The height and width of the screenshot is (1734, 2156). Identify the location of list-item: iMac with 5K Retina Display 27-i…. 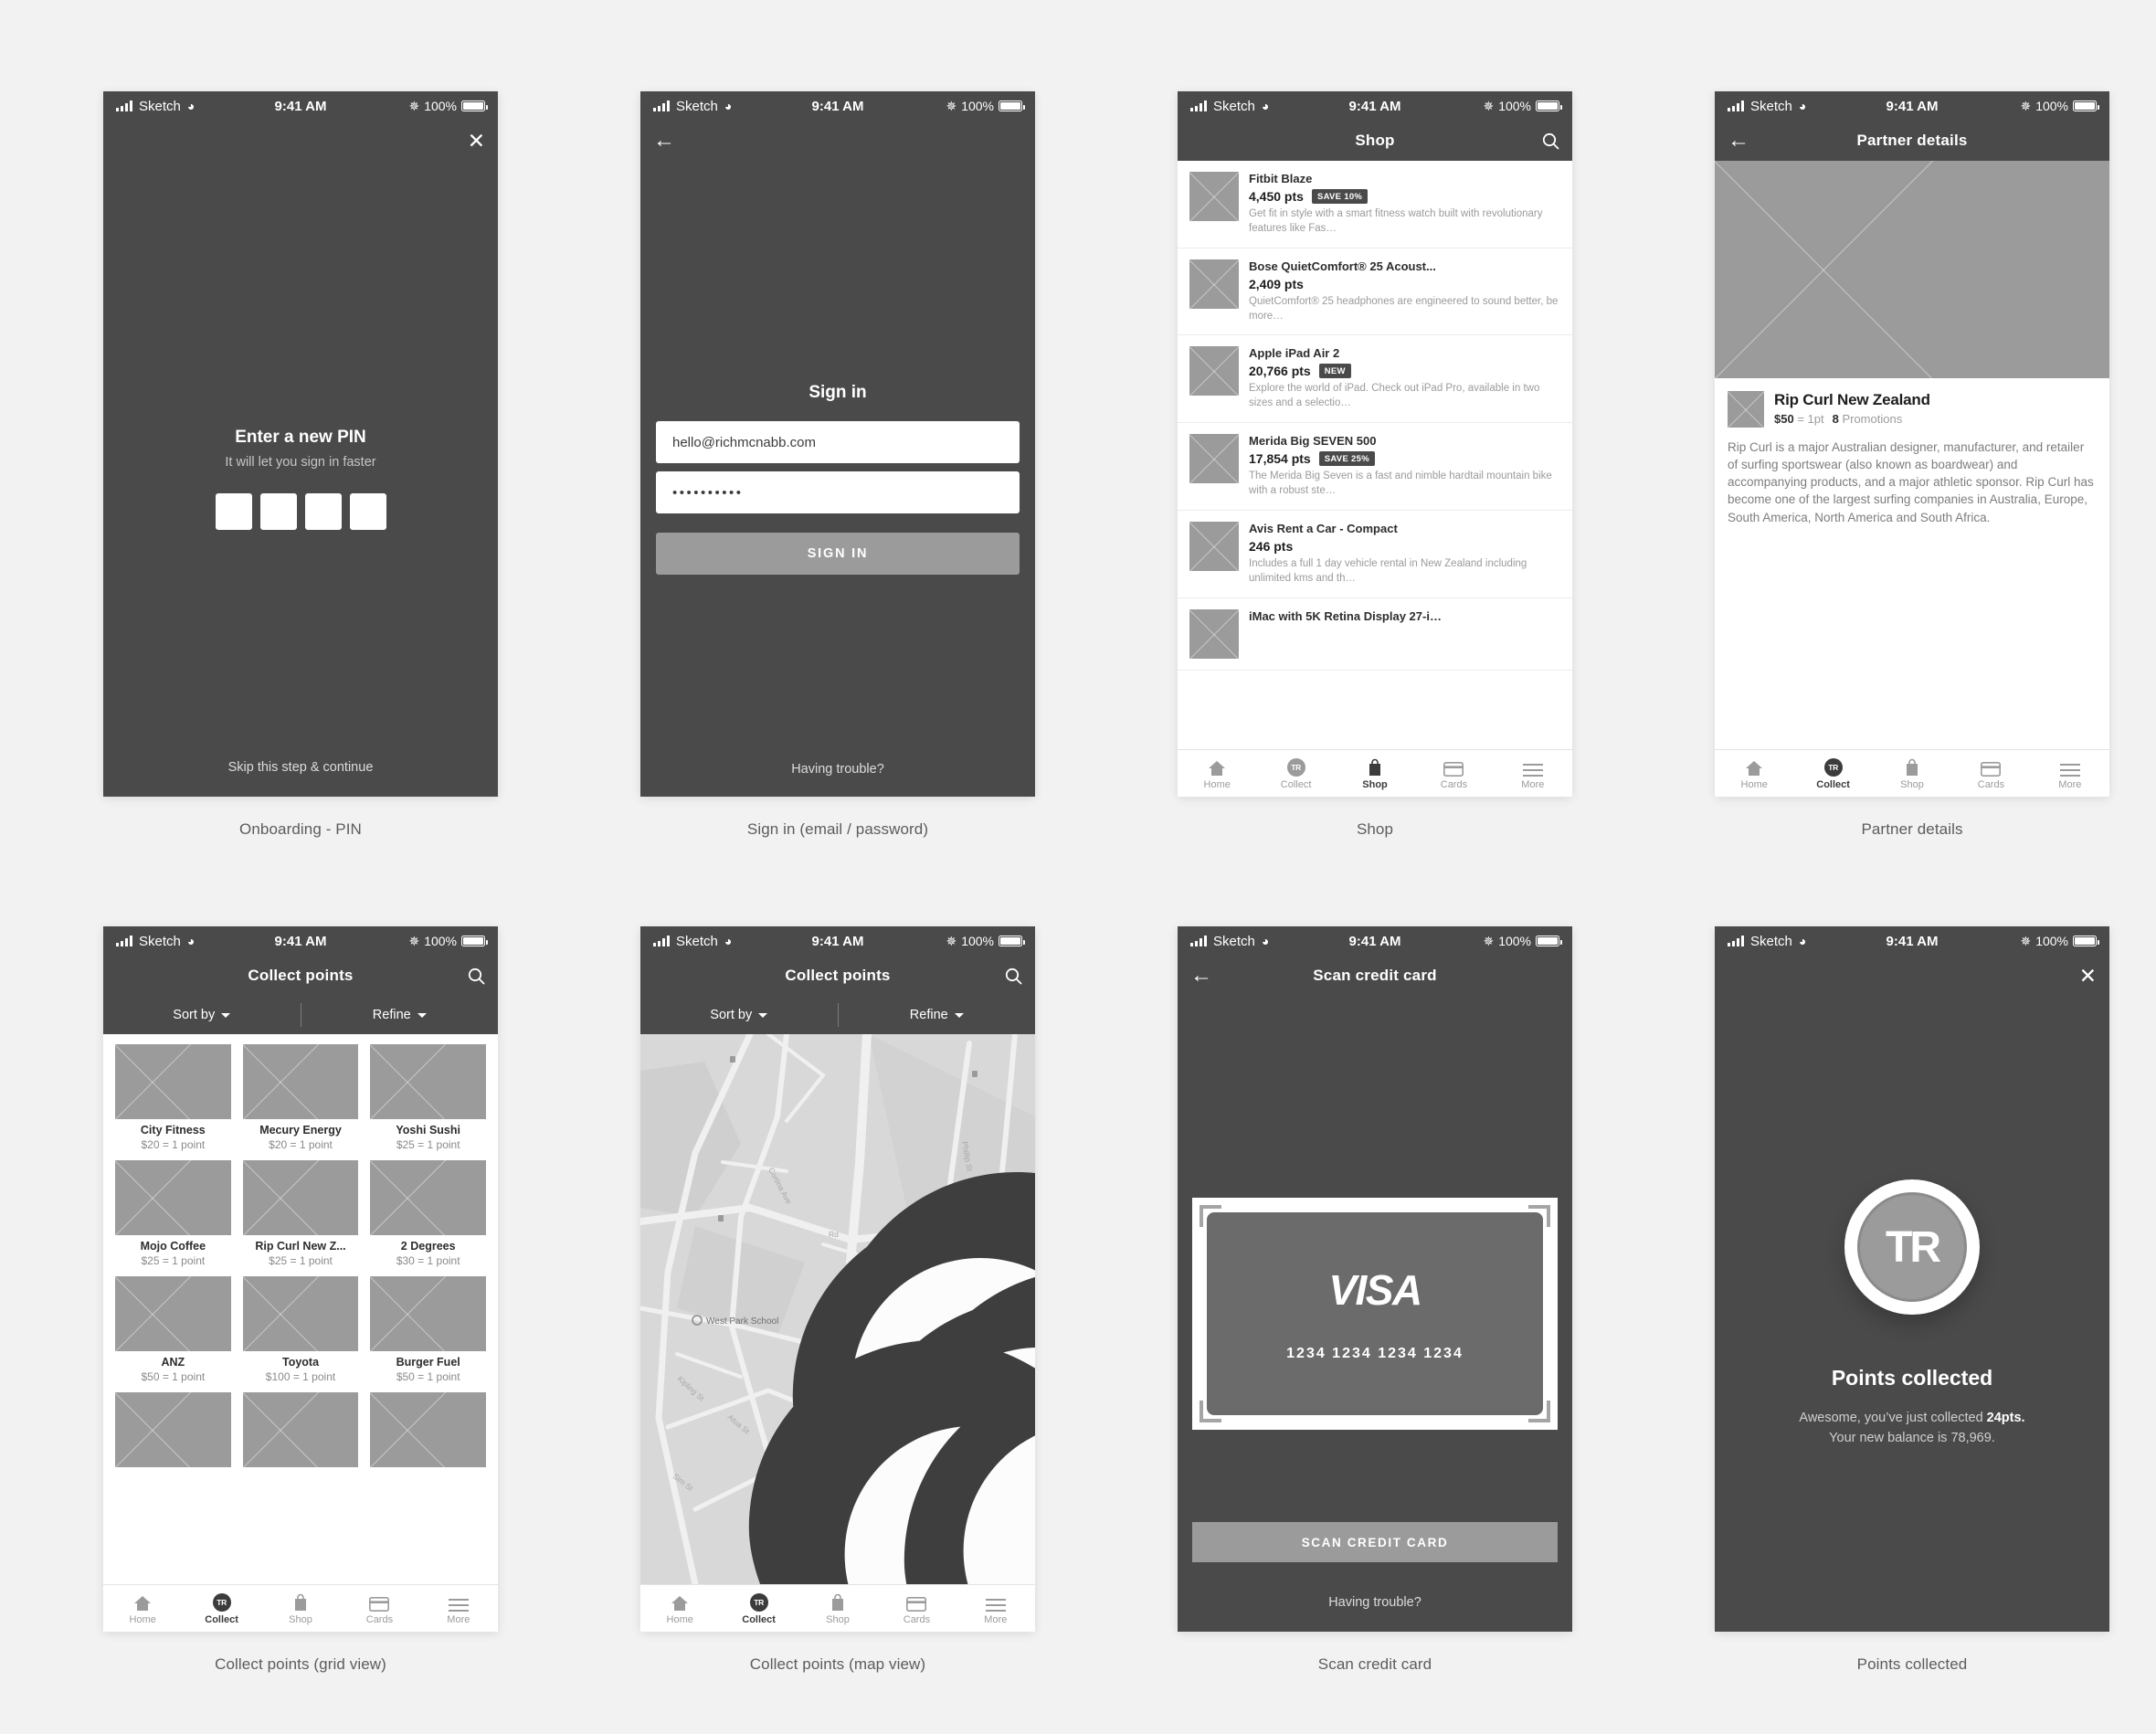
(1375, 634).